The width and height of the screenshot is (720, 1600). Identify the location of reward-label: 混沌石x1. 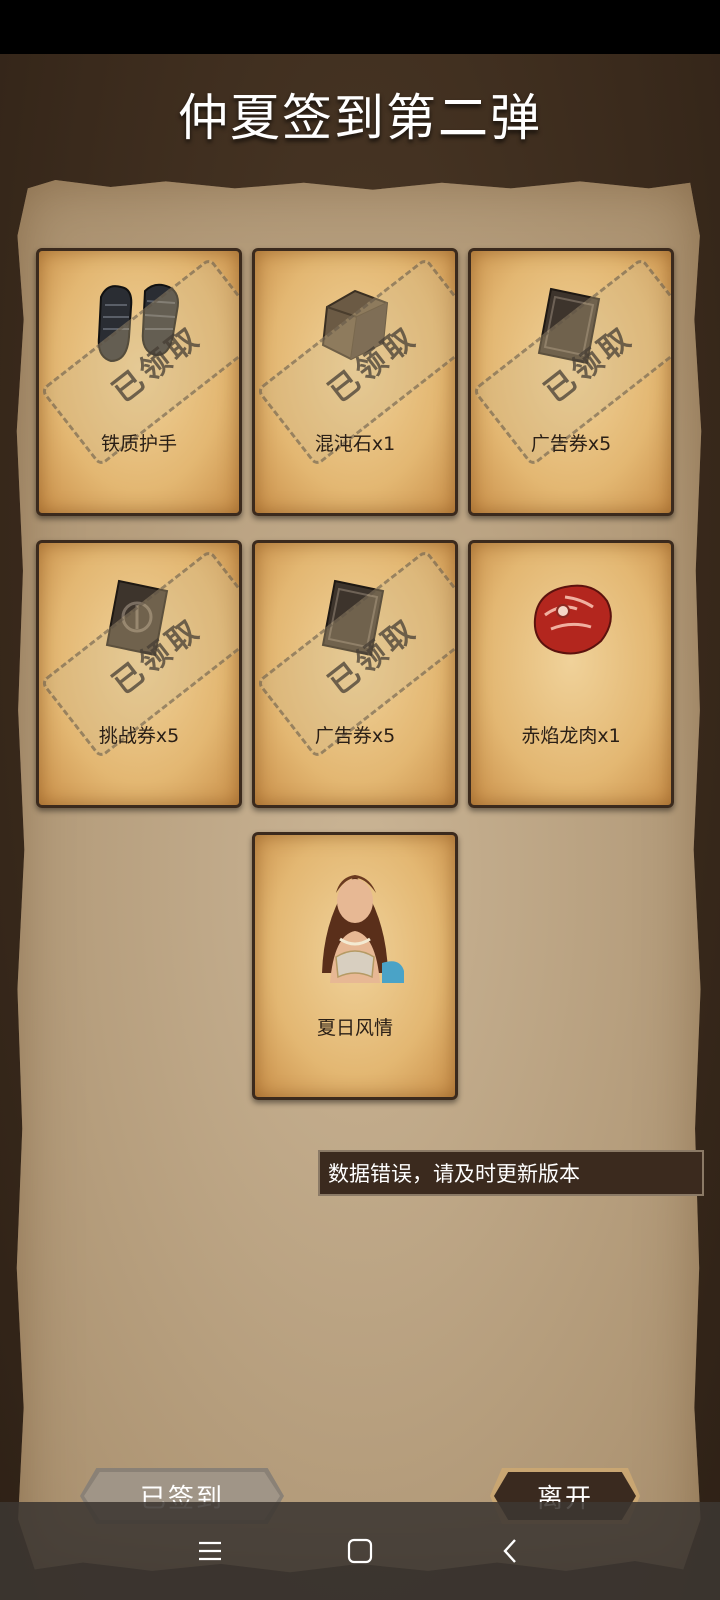
(355, 444).